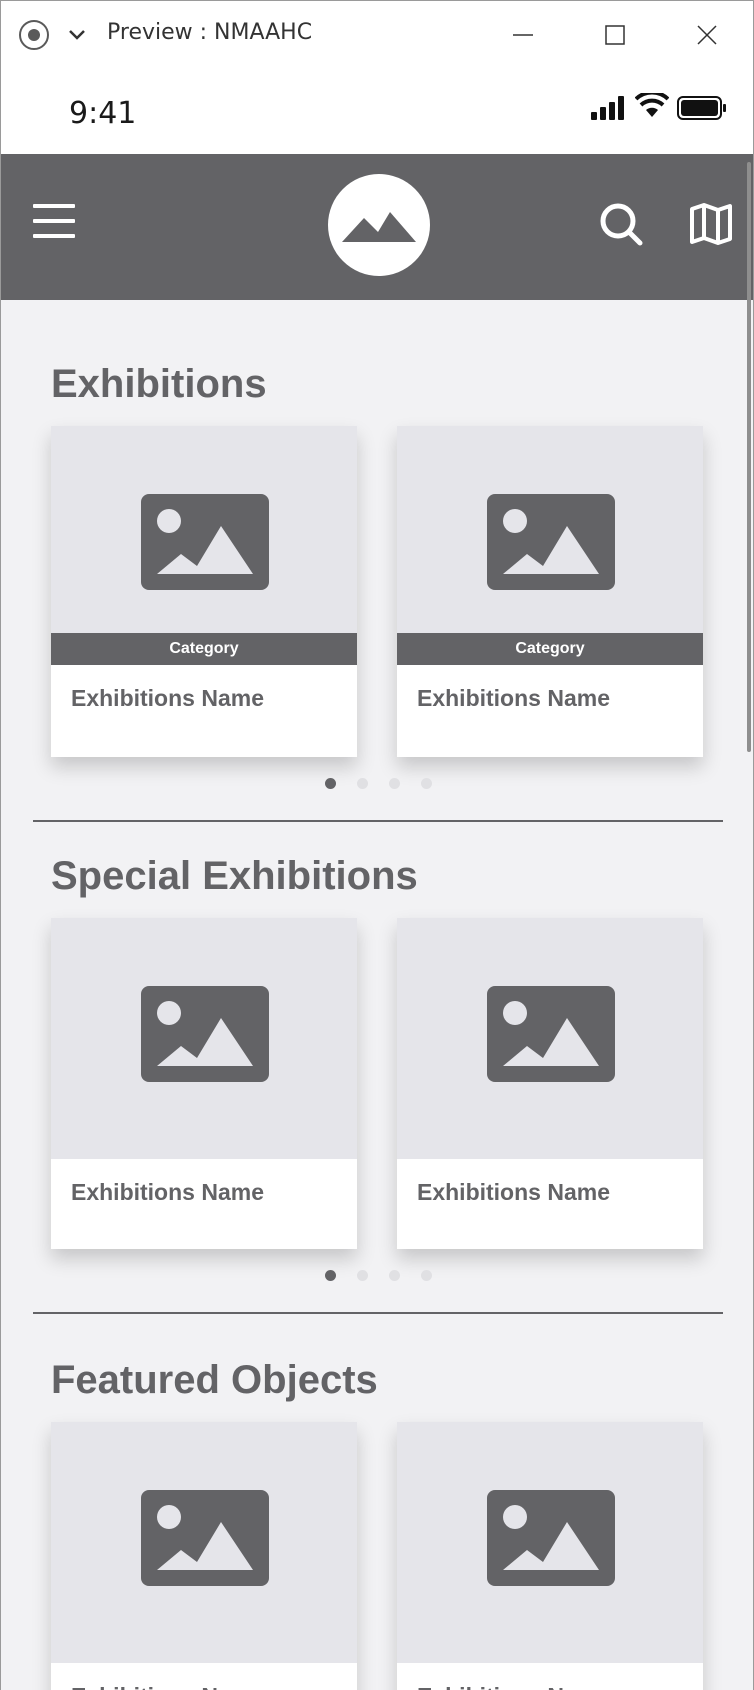  I want to click on hamburger-menu-icon, so click(54, 221).